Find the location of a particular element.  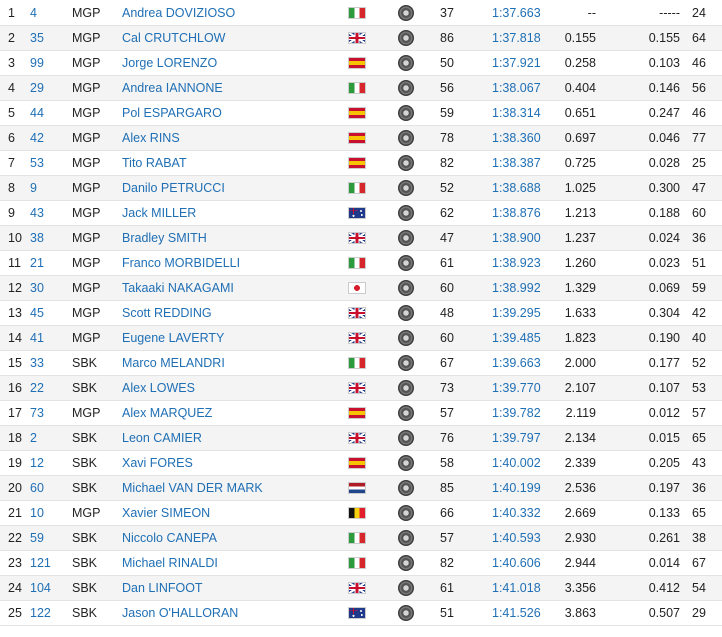

lap-time-link: 1:38.876 is located at coordinates (516, 213).